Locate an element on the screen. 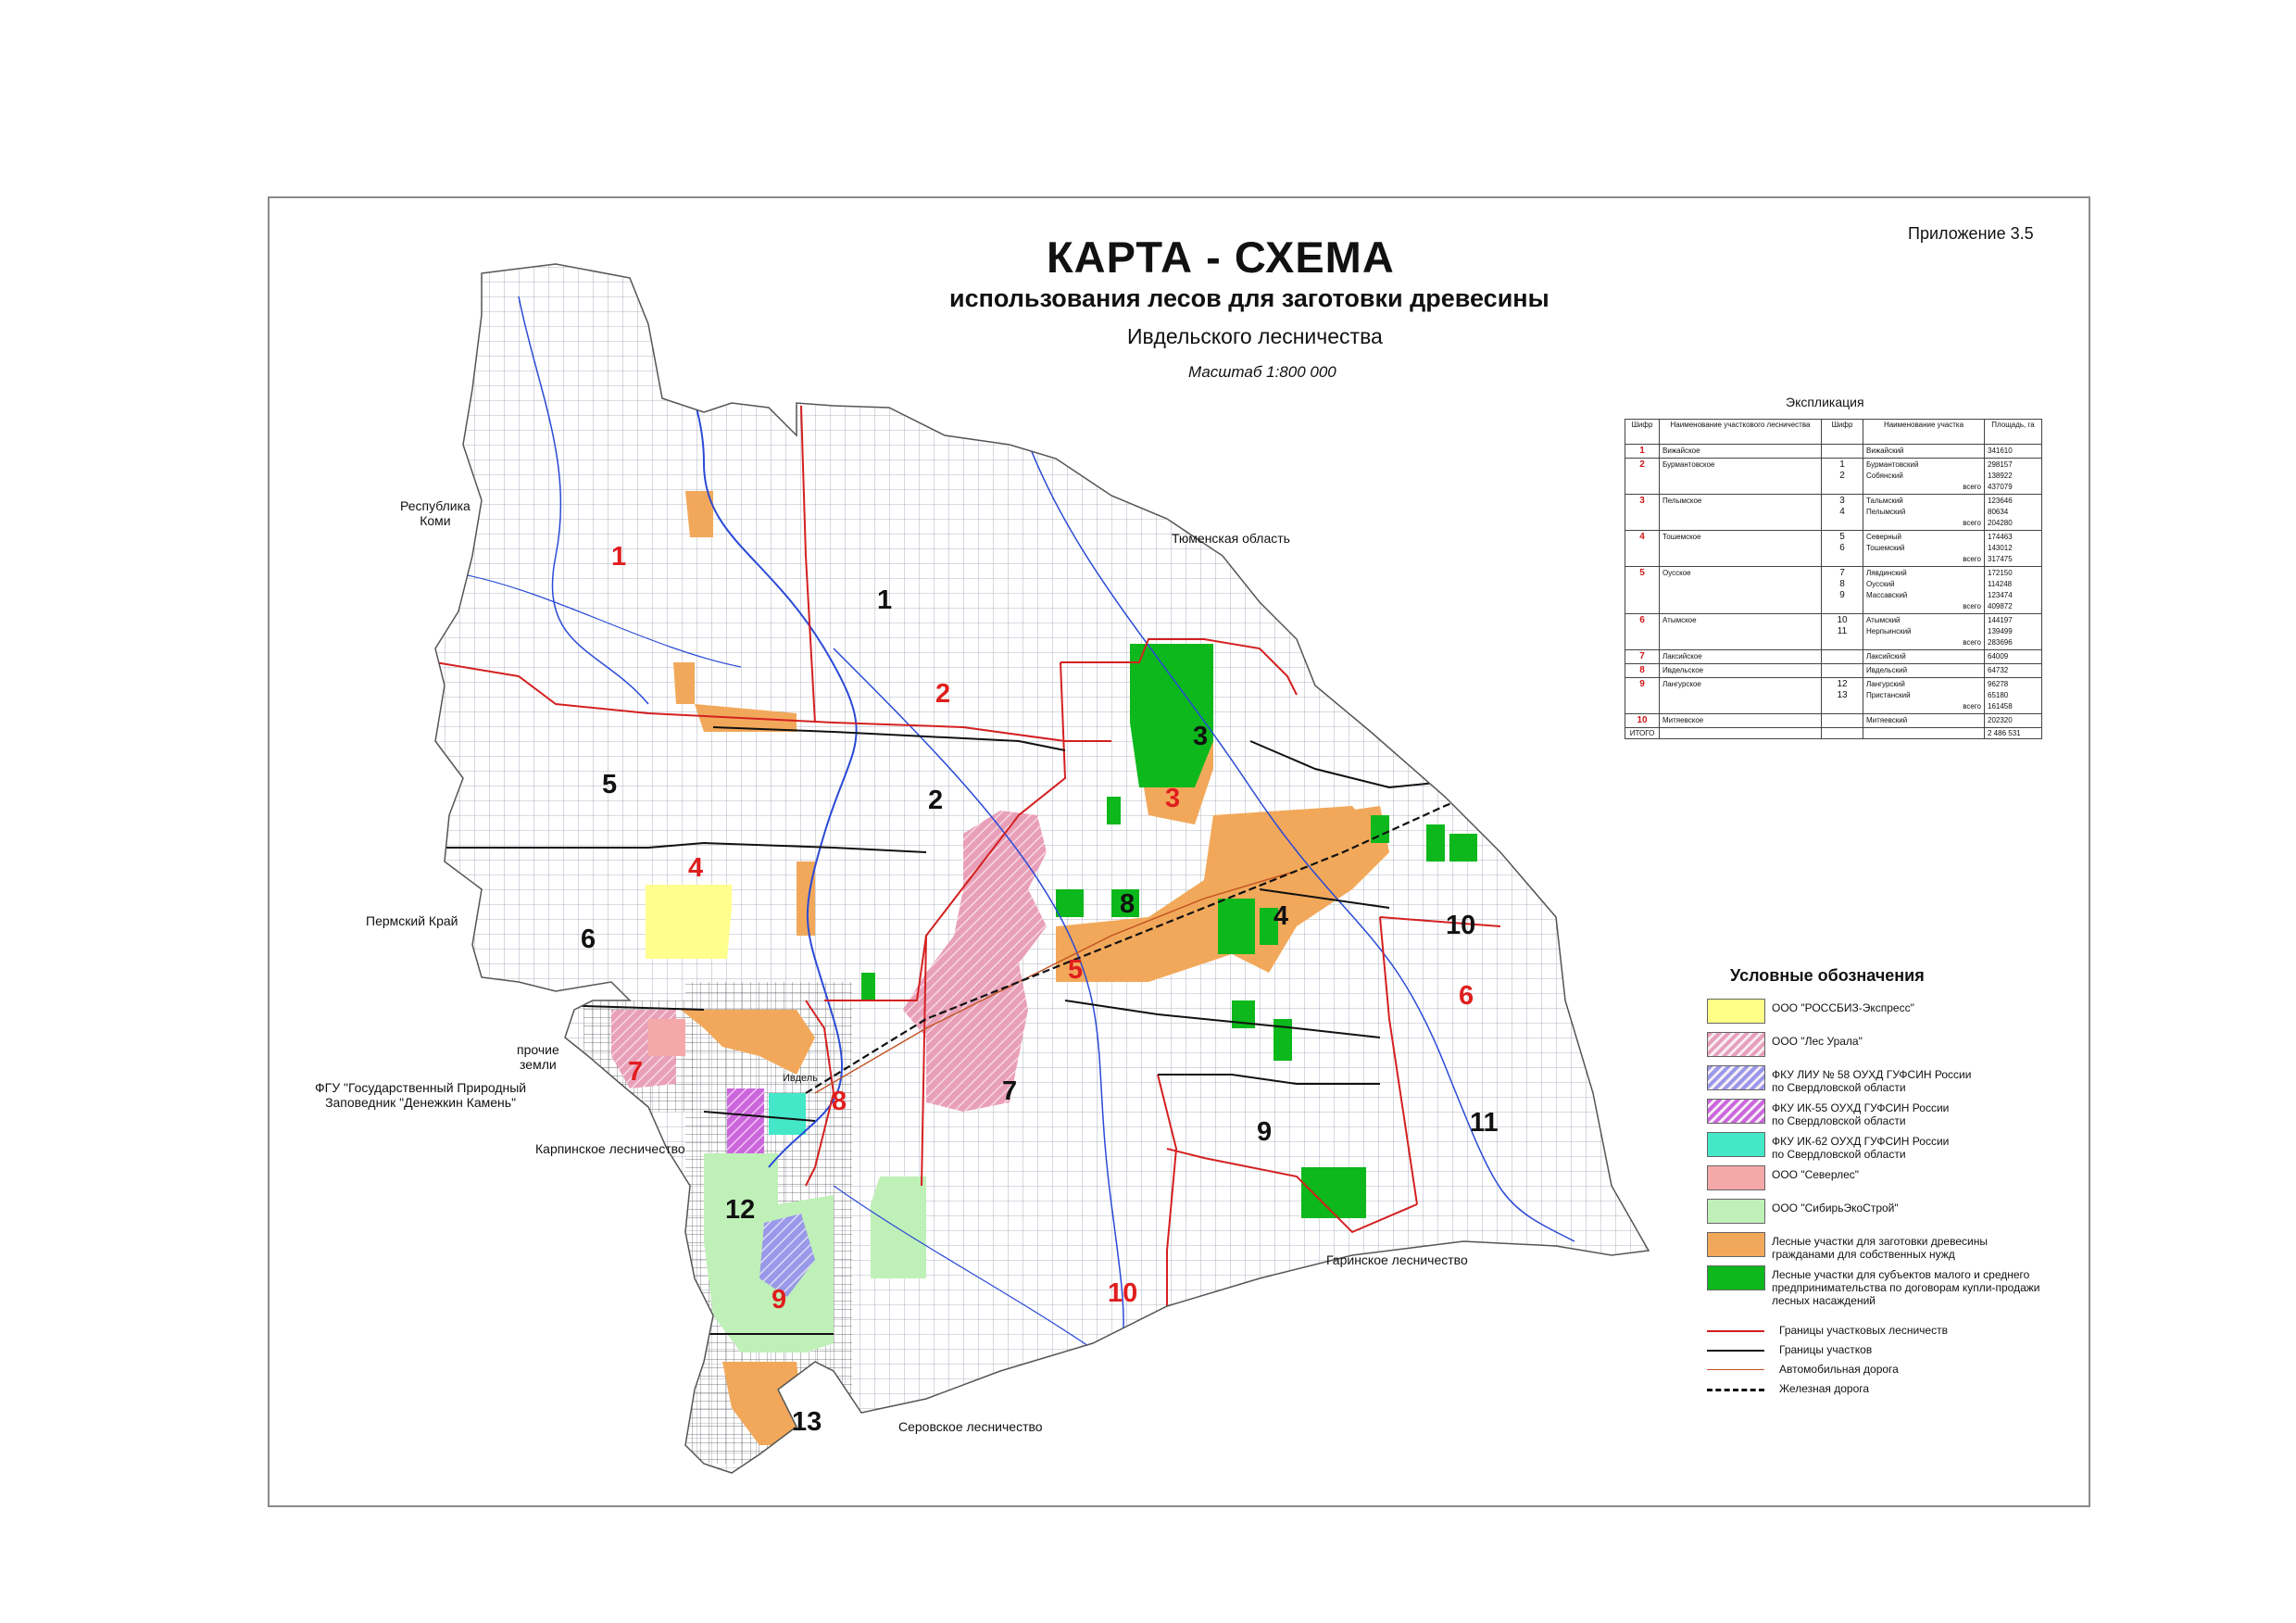  district-number: 2 is located at coordinates (943, 694).